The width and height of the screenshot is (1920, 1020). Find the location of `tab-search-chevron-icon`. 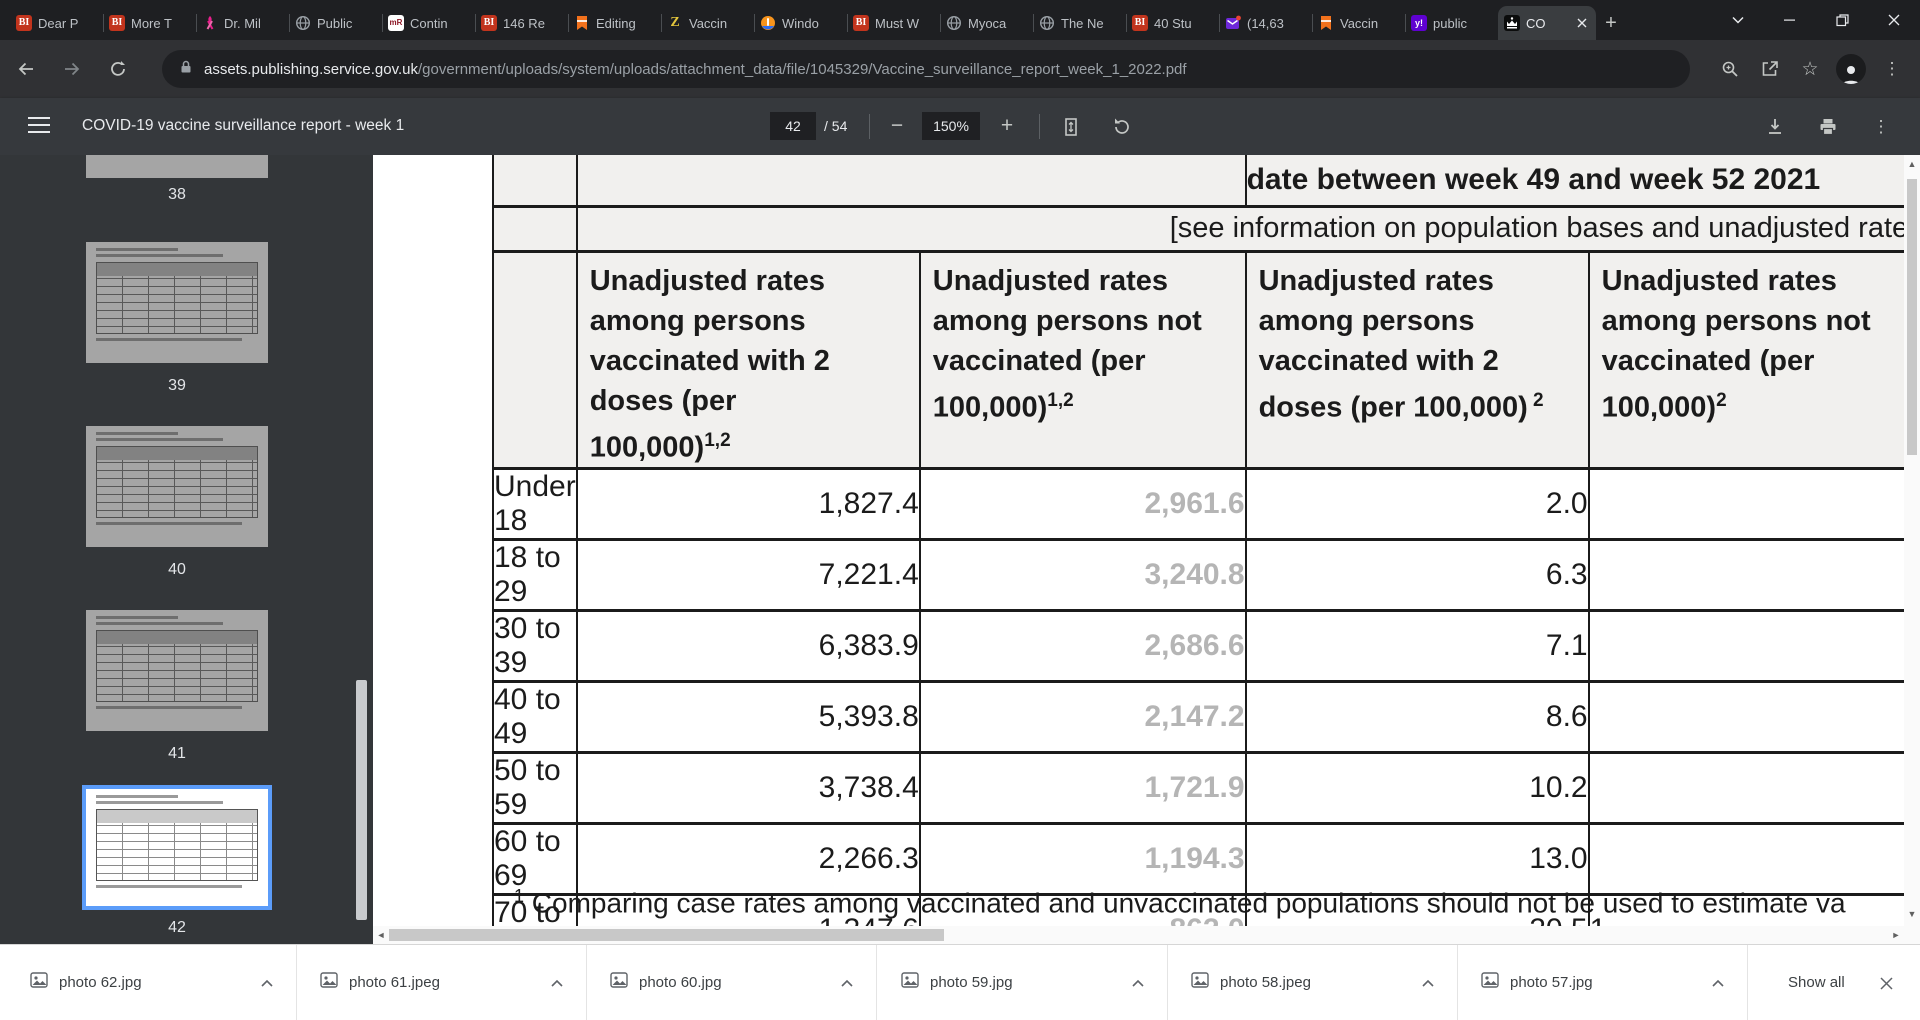

tab-search-chevron-icon is located at coordinates (1738, 20).